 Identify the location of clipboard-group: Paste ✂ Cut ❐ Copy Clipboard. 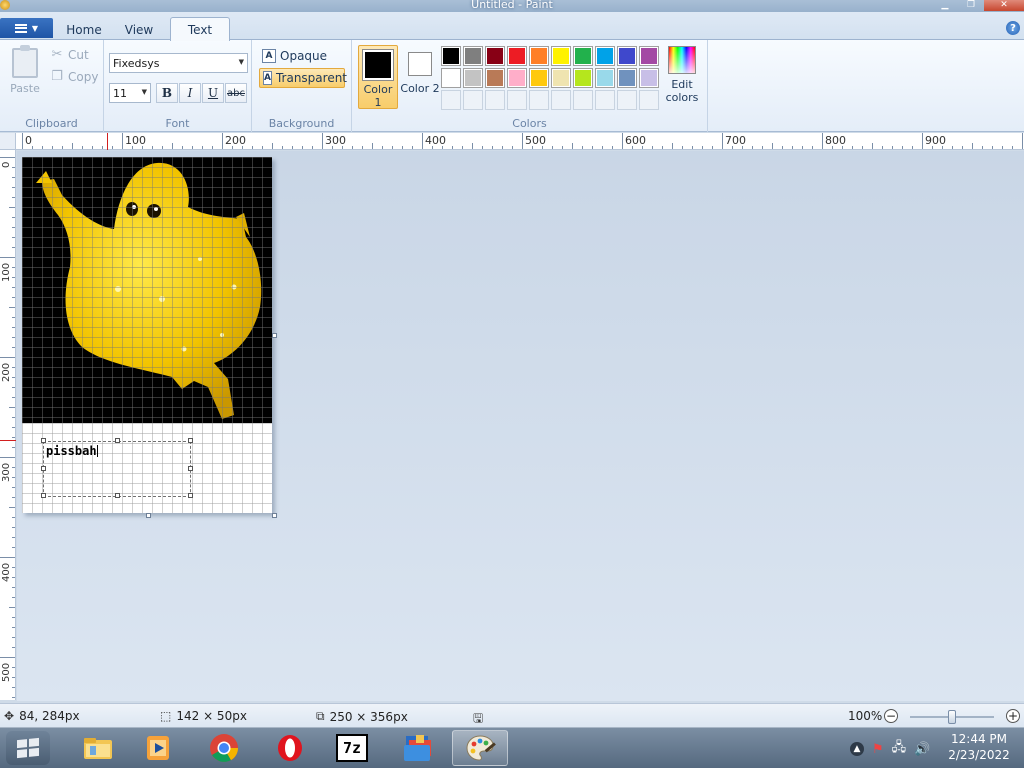
(52, 86).